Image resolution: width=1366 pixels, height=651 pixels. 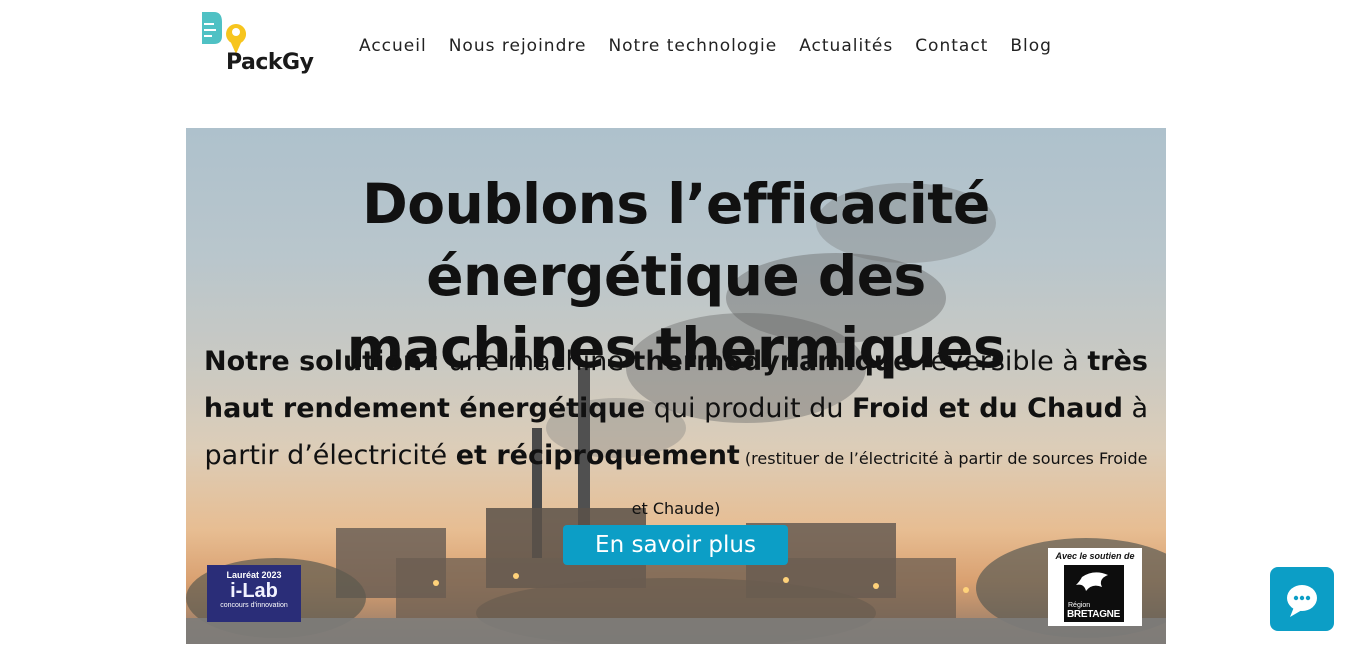 I want to click on region-bretagne-badge: Avec le soutien de Région BRETAGNE, so click(x=1095, y=587).